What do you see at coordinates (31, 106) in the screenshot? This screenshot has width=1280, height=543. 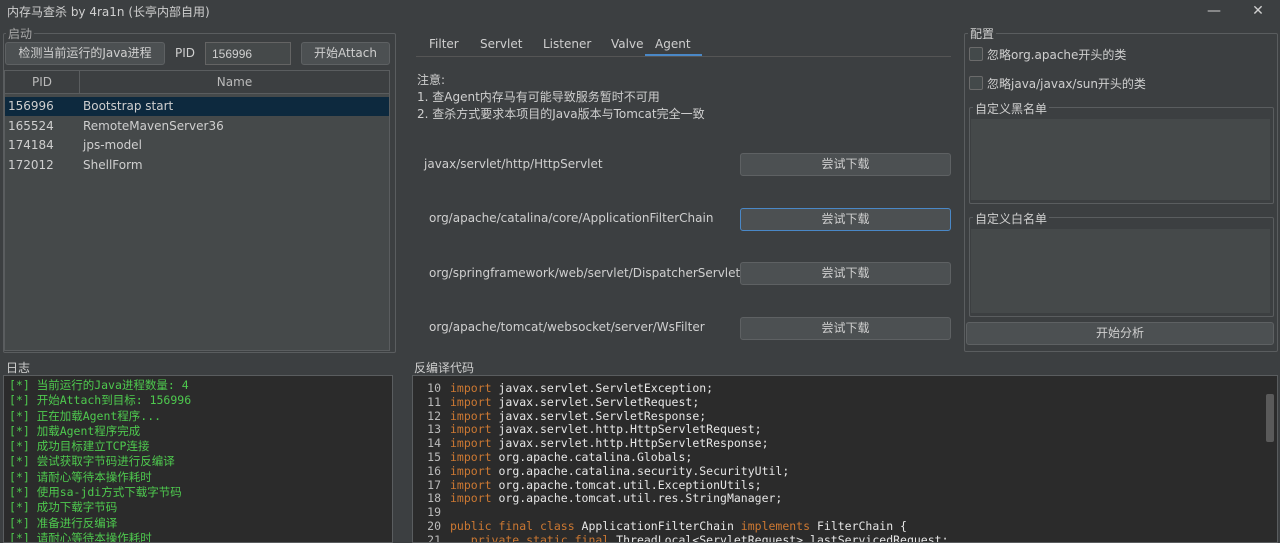 I see `pid-cell: 156996` at bounding box center [31, 106].